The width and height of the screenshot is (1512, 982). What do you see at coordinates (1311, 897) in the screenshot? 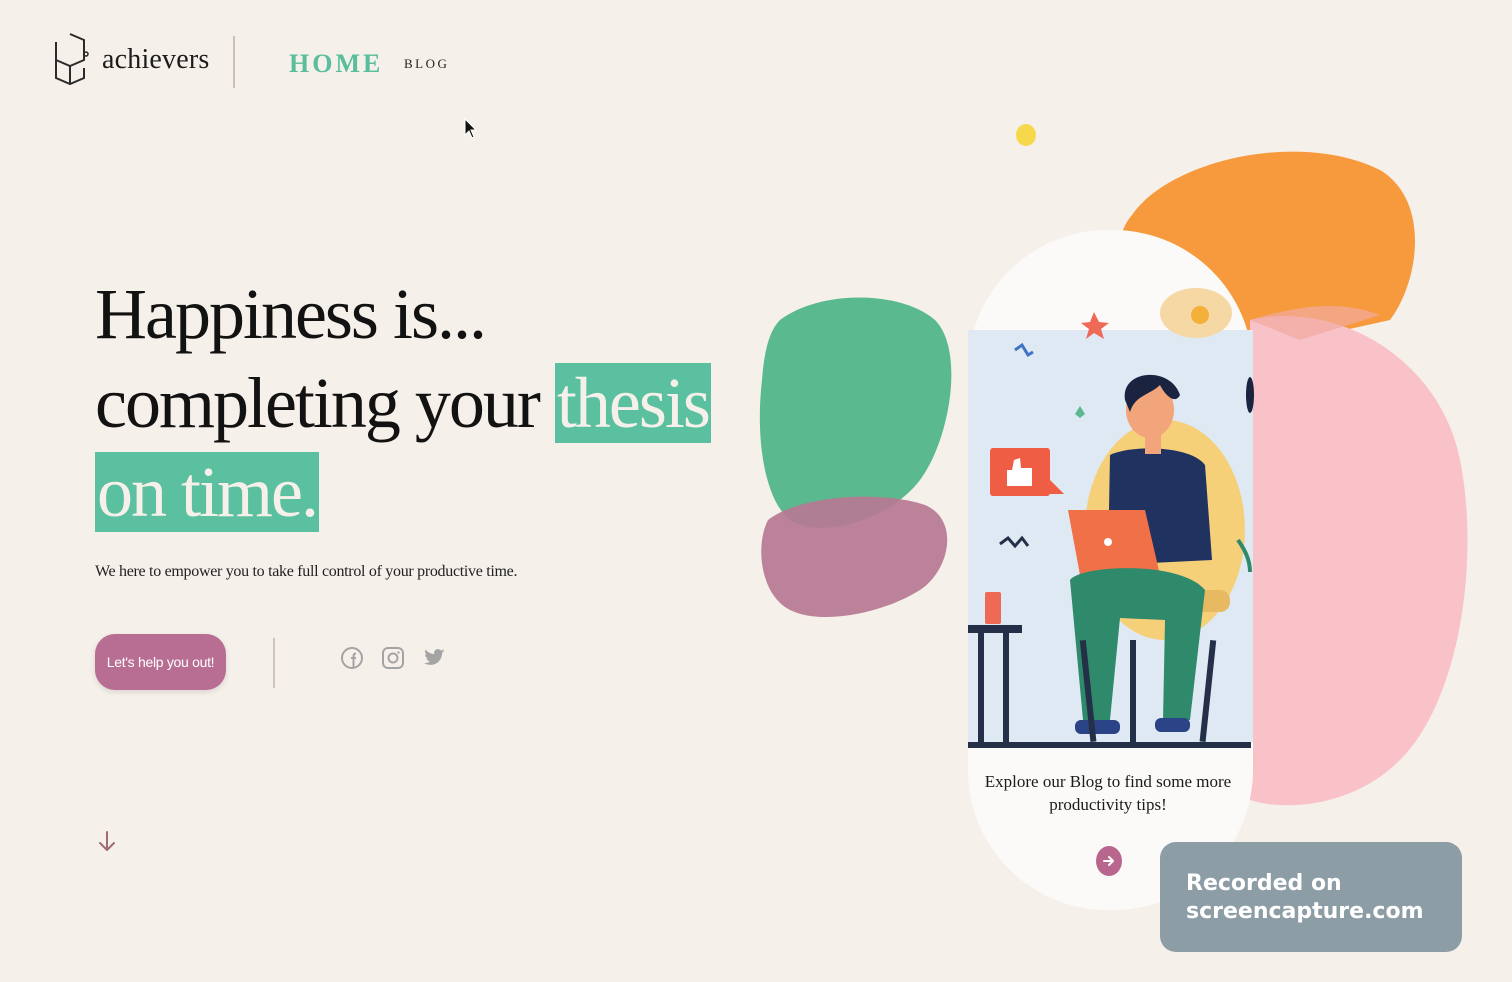
I see `recording-watermark: Recorded on screencapture.com` at bounding box center [1311, 897].